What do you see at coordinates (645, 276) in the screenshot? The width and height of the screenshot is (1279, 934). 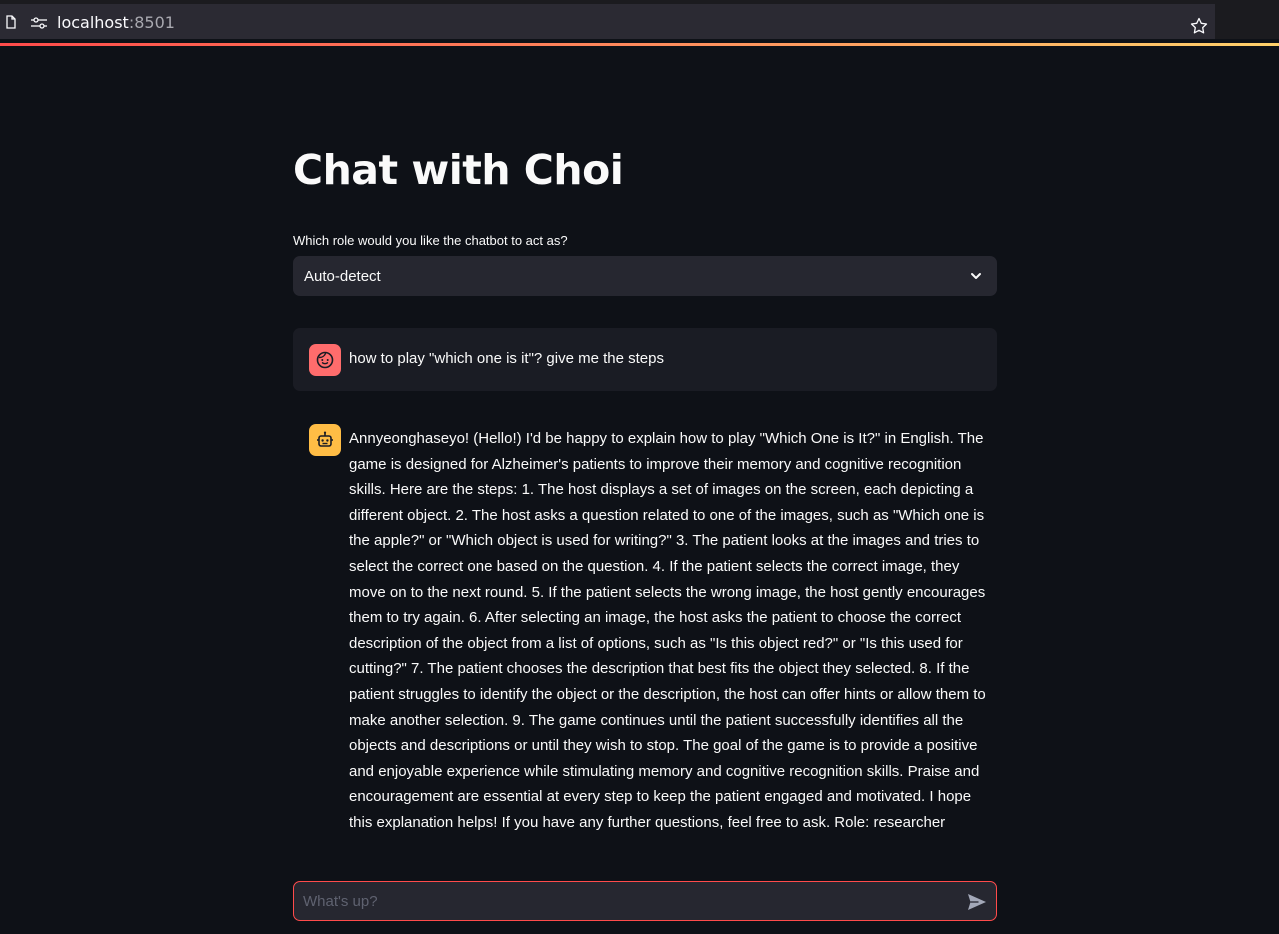 I see `role-select: Auto-detect` at bounding box center [645, 276].